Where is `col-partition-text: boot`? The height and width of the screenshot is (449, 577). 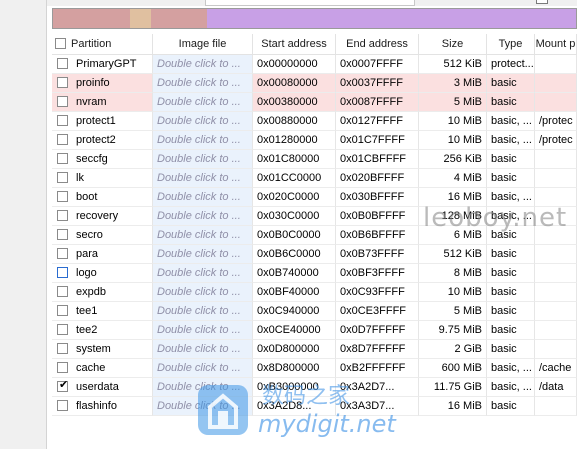 col-partition-text: boot is located at coordinates (87, 197).